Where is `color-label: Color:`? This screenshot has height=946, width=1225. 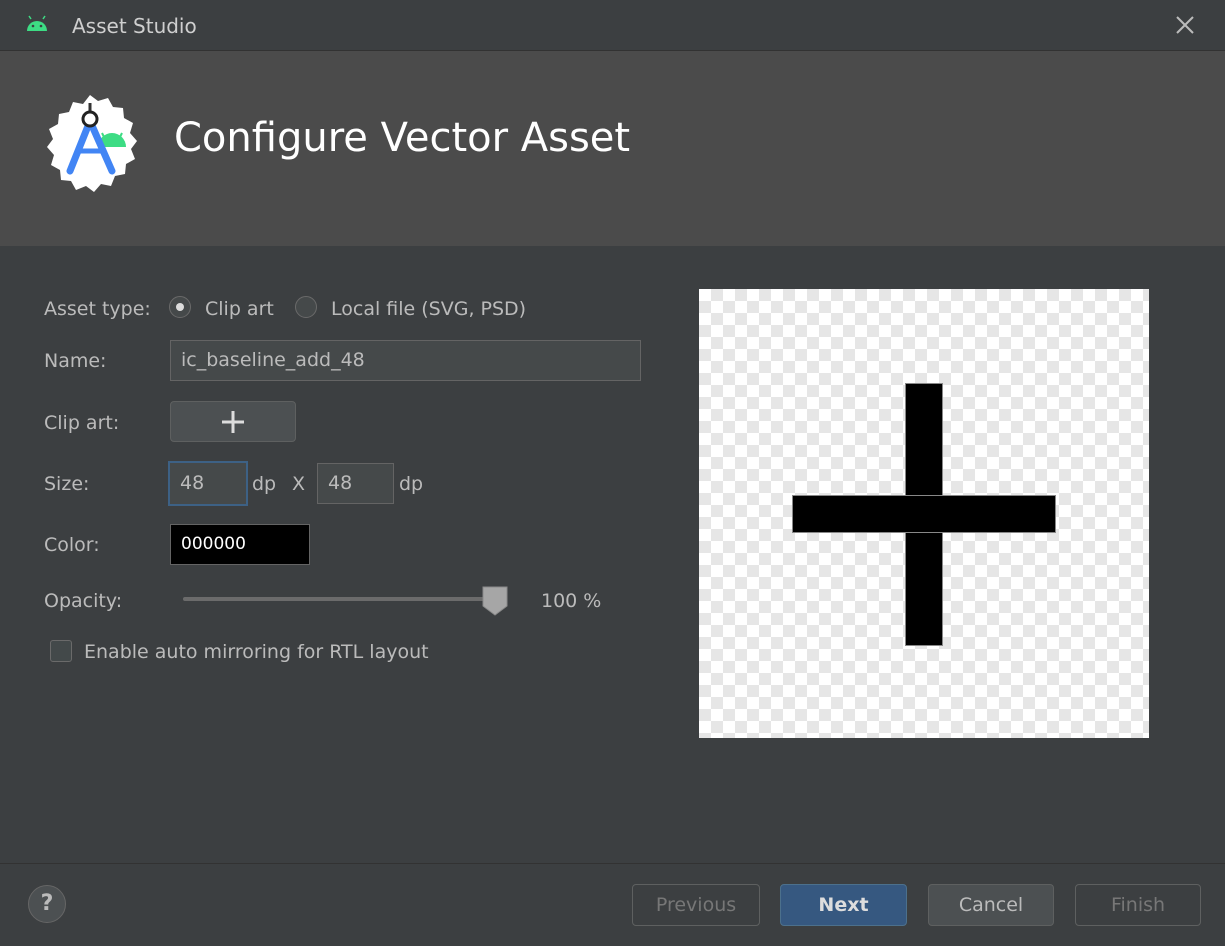
color-label: Color: is located at coordinates (72, 545).